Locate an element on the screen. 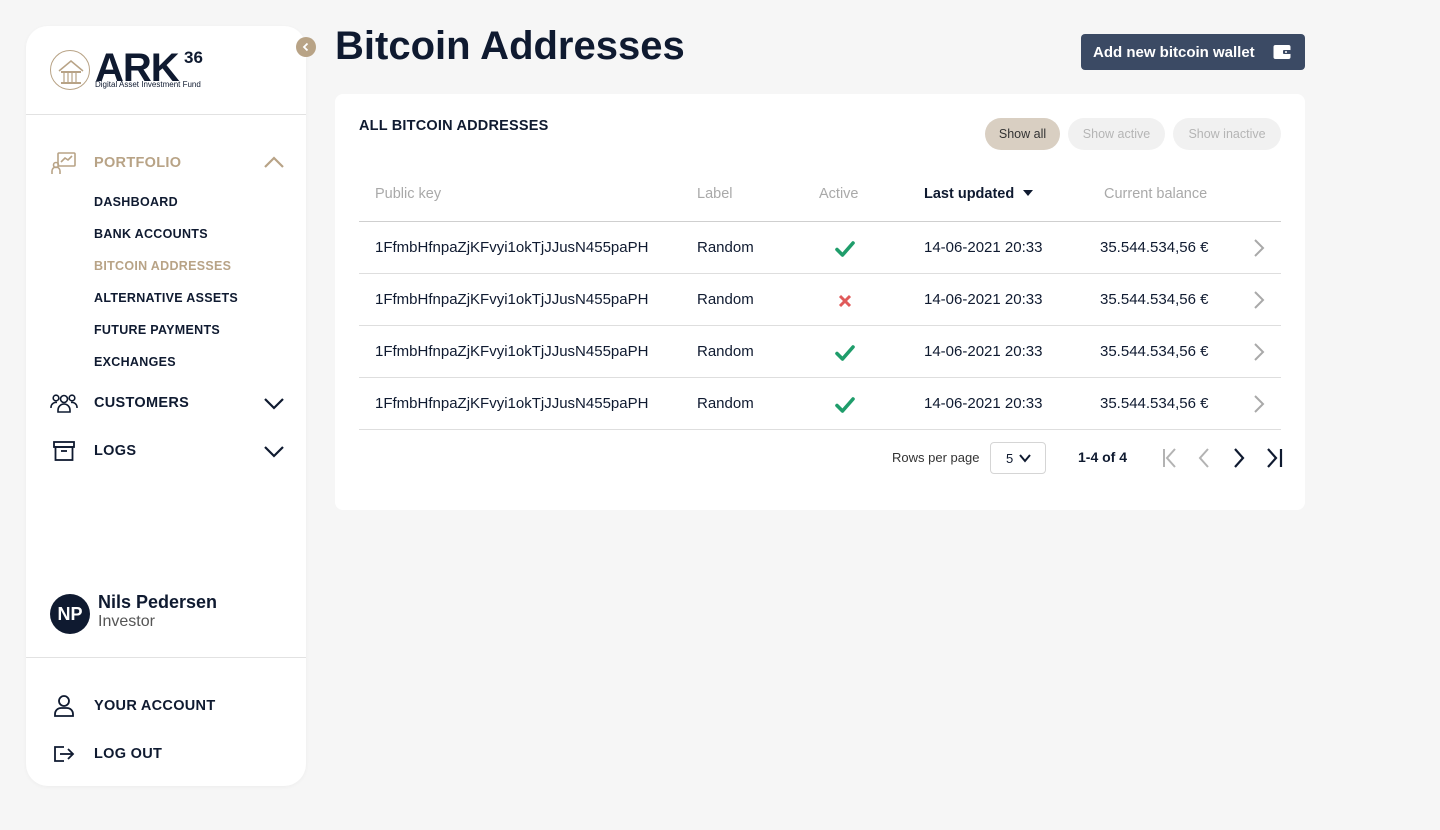  archive-box-icon is located at coordinates (64, 451).